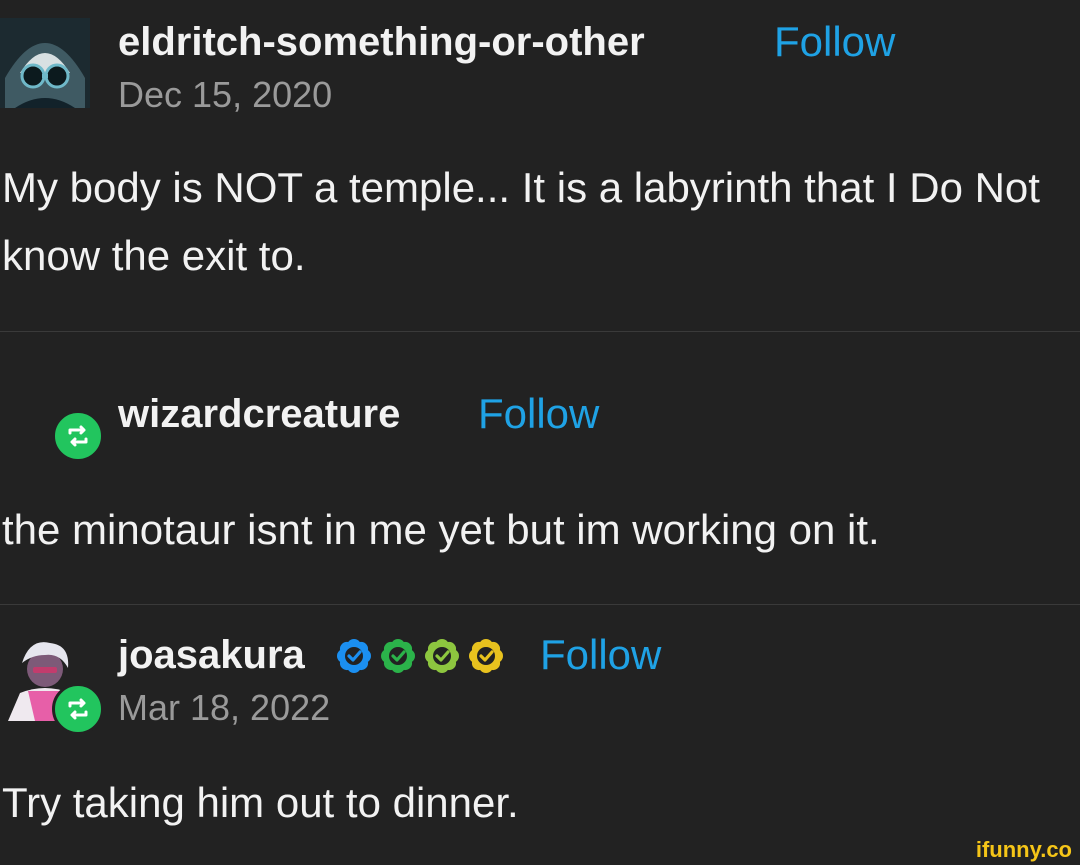 The width and height of the screenshot is (1080, 865). What do you see at coordinates (225, 94) in the screenshot?
I see `post-date-eldritch: Dec 15, 2020` at bounding box center [225, 94].